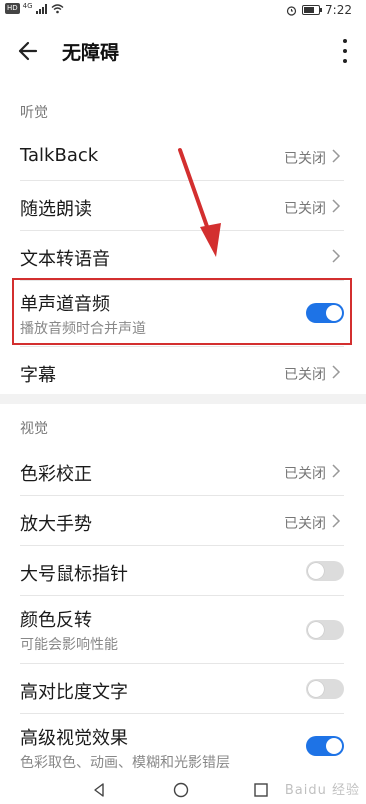 The height and width of the screenshot is (804, 366). Describe the element at coordinates (41, 8) in the screenshot. I see `signal-icon` at that location.